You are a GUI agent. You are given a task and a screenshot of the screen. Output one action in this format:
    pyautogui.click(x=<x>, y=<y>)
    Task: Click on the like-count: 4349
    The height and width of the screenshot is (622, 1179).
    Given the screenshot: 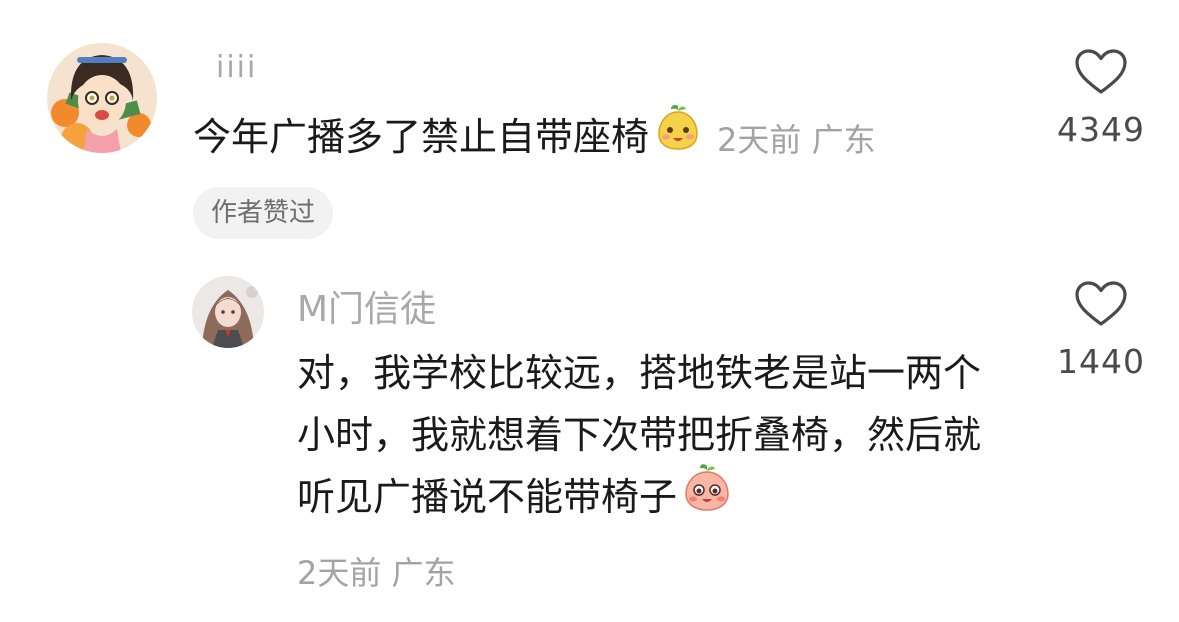 What is the action you would take?
    pyautogui.click(x=1101, y=129)
    